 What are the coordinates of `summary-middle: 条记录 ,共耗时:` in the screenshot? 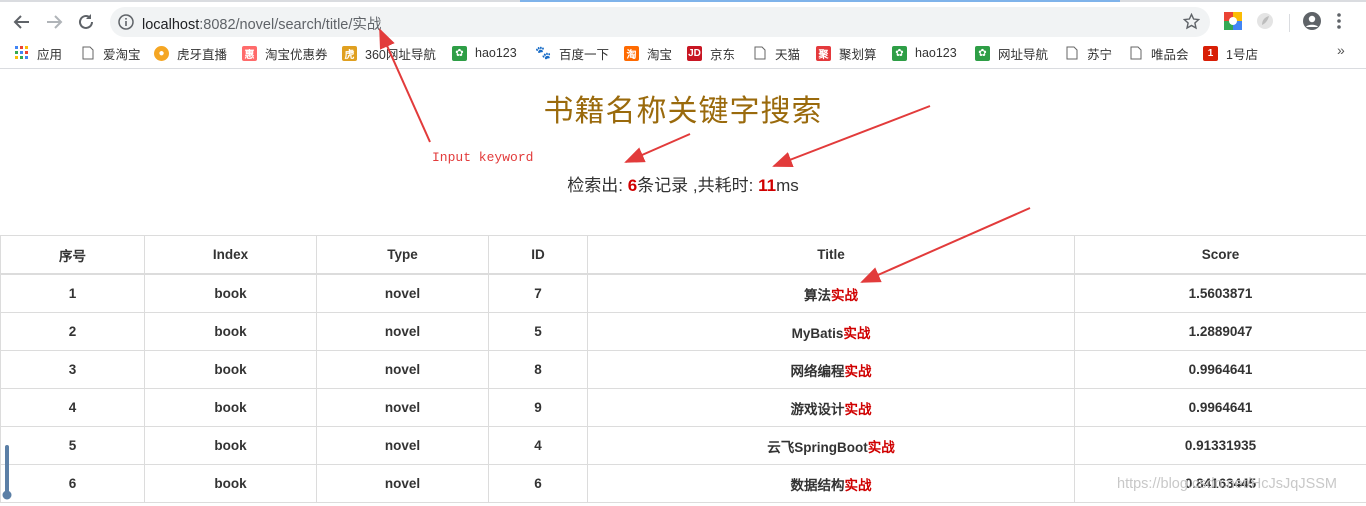 It's located at (697, 185).